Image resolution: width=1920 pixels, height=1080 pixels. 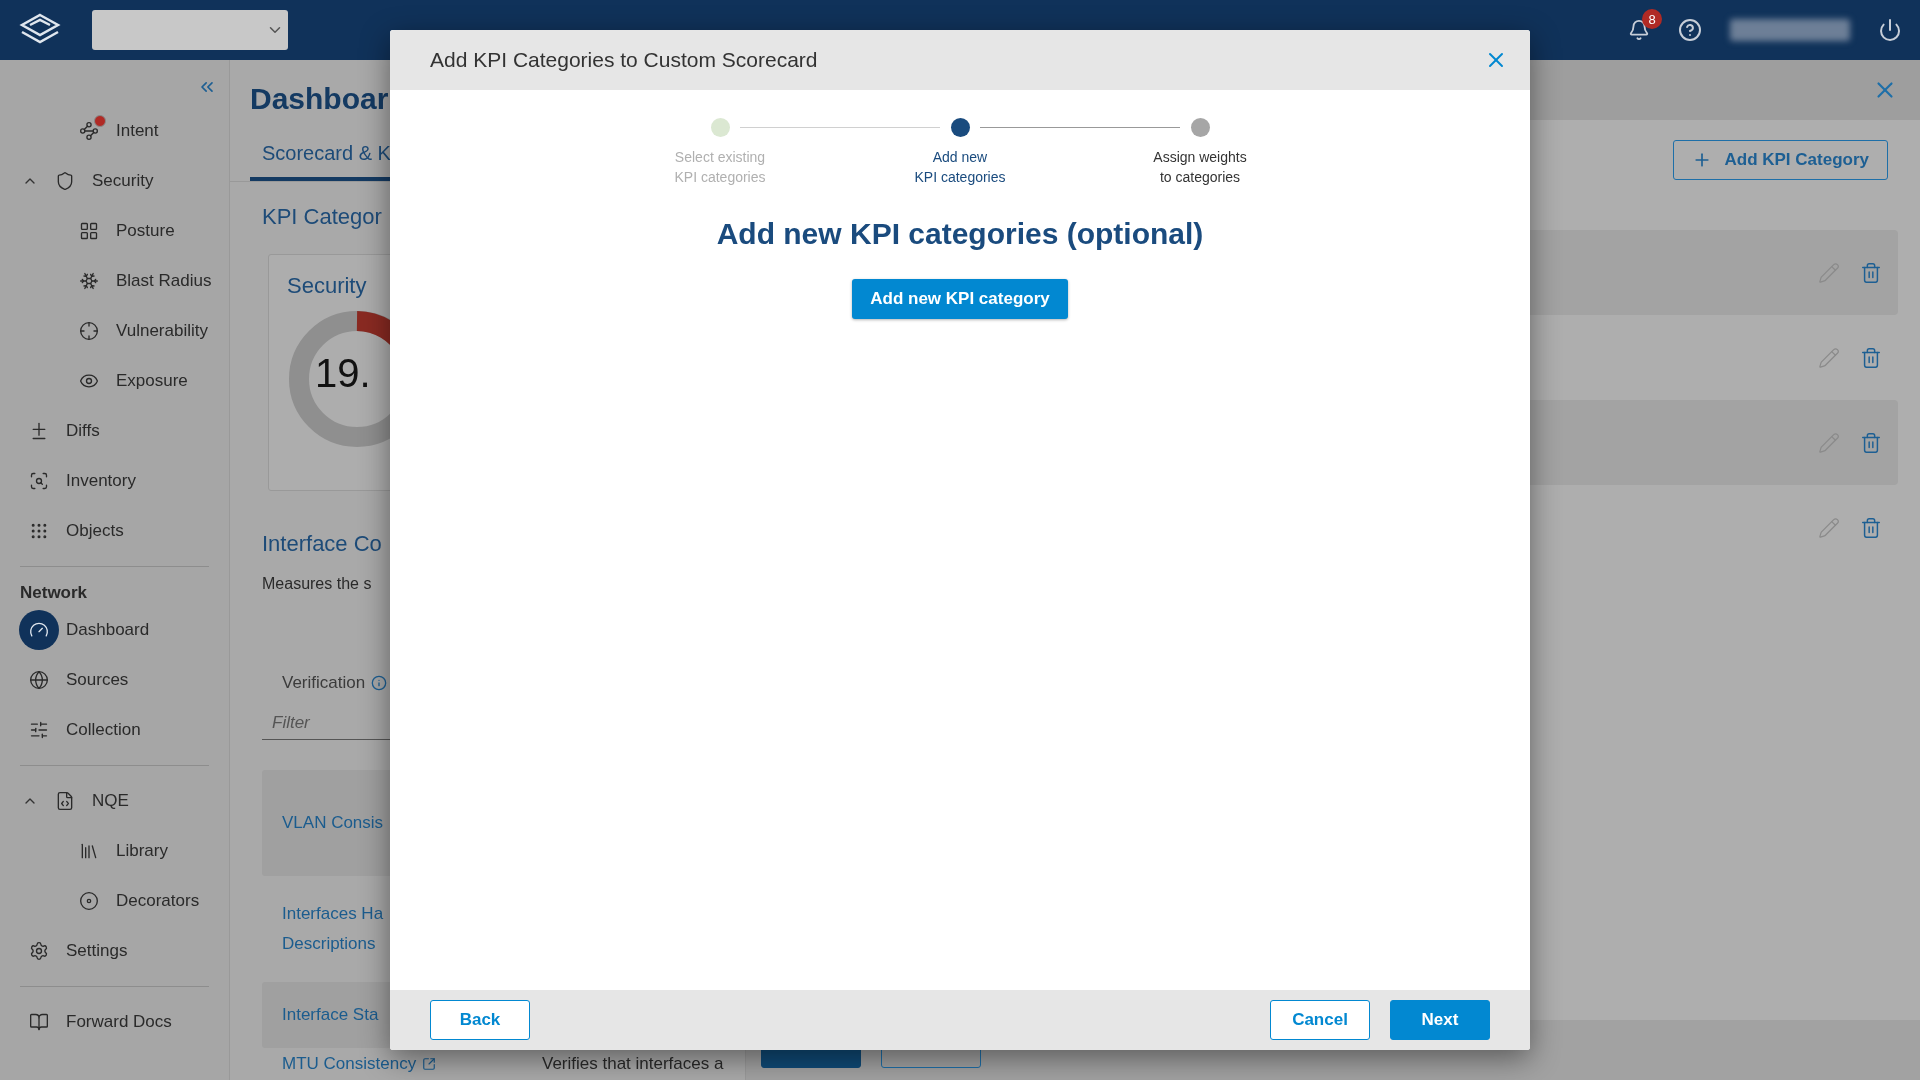 I want to click on dialog-title: Add KPI Categories to Custom Scorecard, so click(x=624, y=60).